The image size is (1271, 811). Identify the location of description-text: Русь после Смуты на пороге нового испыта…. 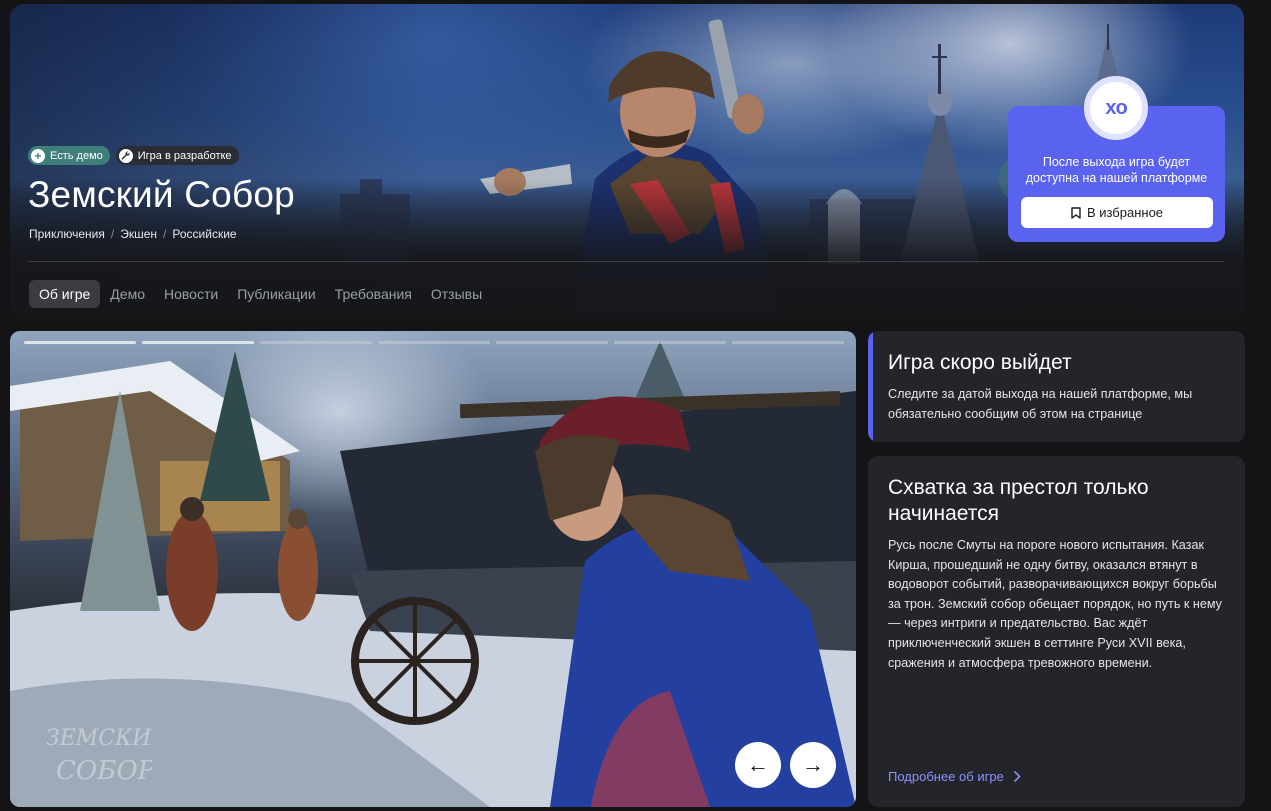
(1055, 604).